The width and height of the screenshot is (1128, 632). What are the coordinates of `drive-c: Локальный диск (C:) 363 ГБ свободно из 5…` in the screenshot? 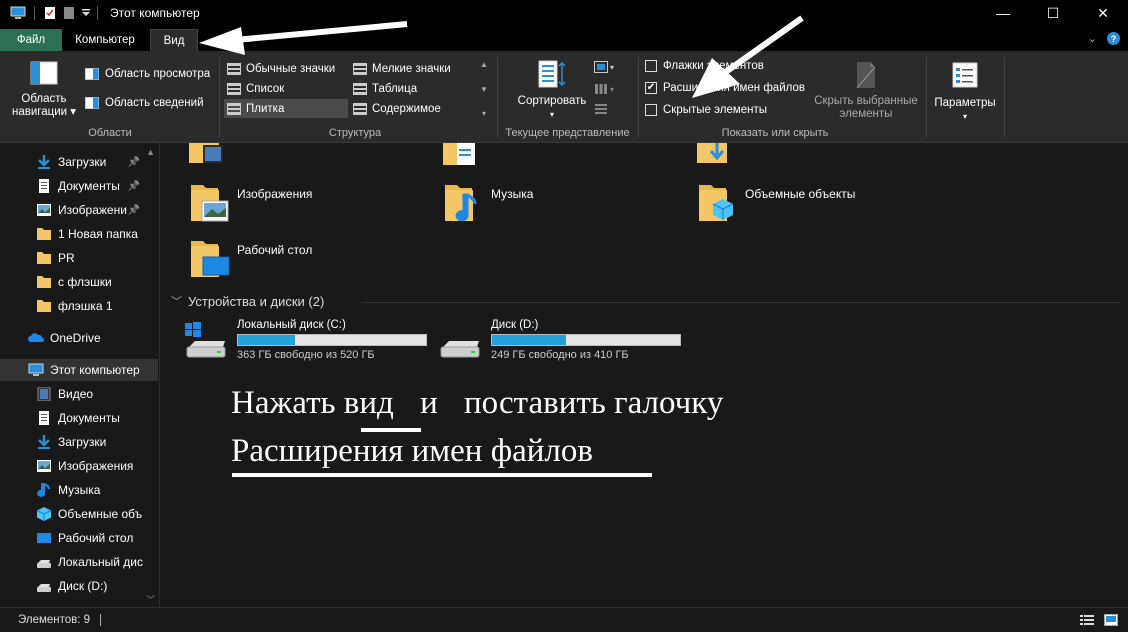 It's located at (305, 341).